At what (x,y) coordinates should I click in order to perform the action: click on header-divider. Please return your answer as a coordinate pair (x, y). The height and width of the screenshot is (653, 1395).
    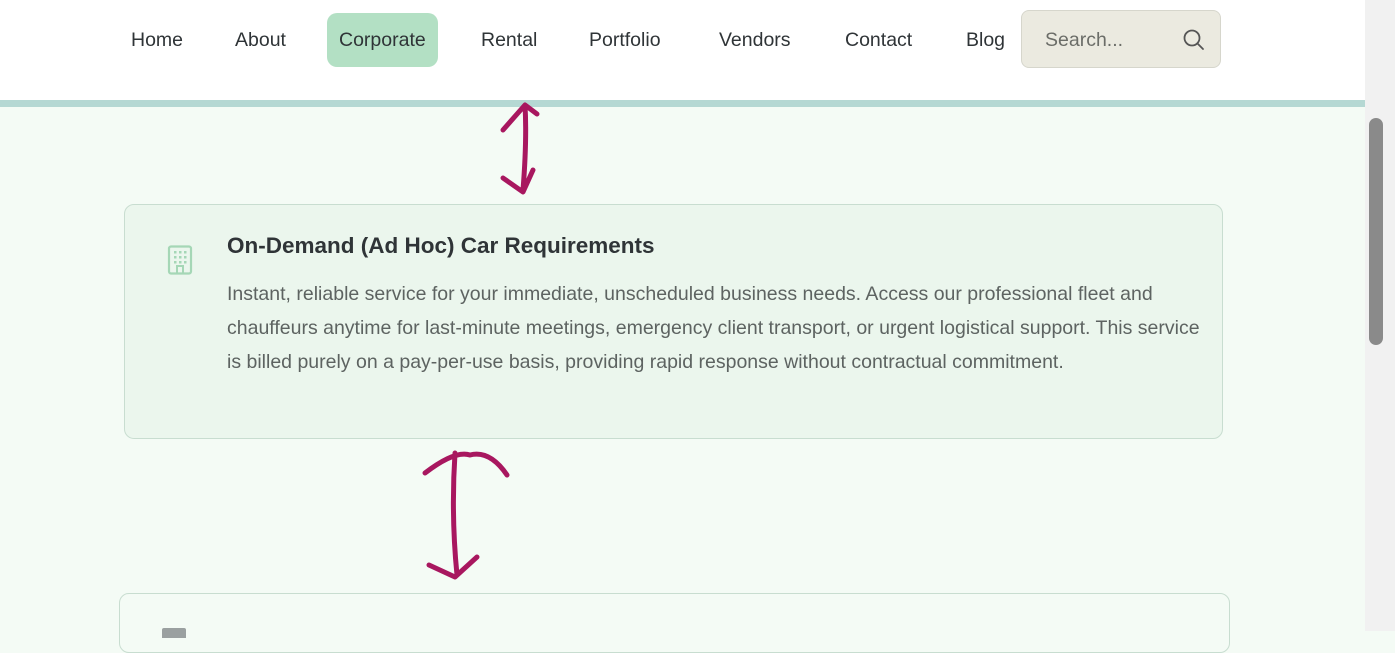
    Looking at the image, I should click on (682, 103).